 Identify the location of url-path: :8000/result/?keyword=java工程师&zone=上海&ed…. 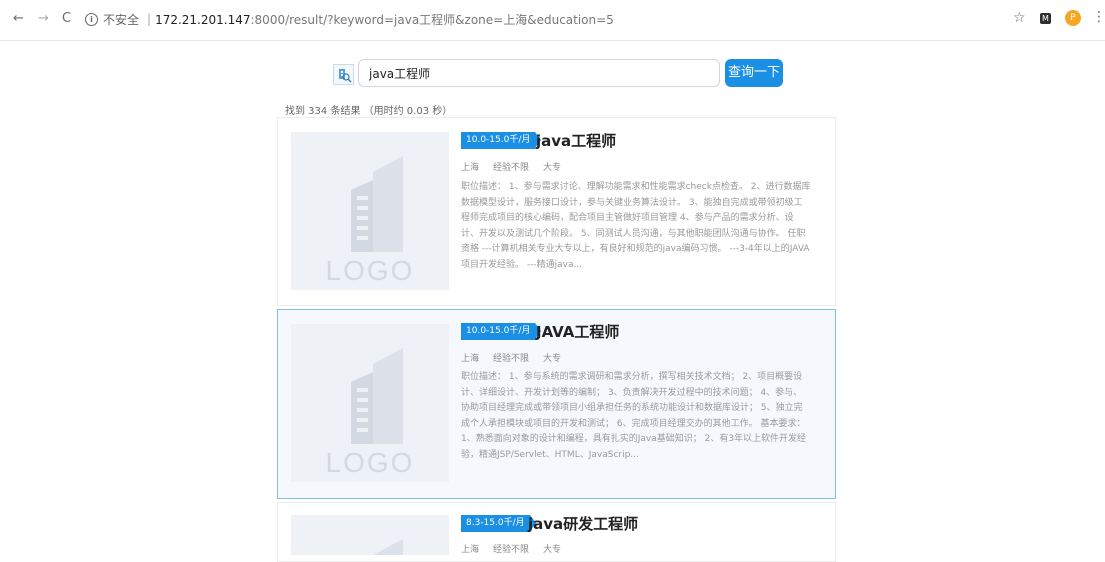
(432, 19).